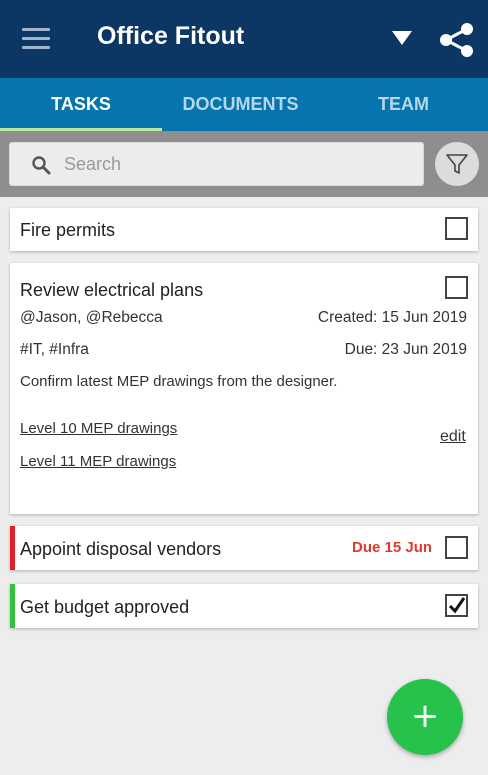  I want to click on document-link-level-11: Level 11 MEP drawings, so click(98, 461).